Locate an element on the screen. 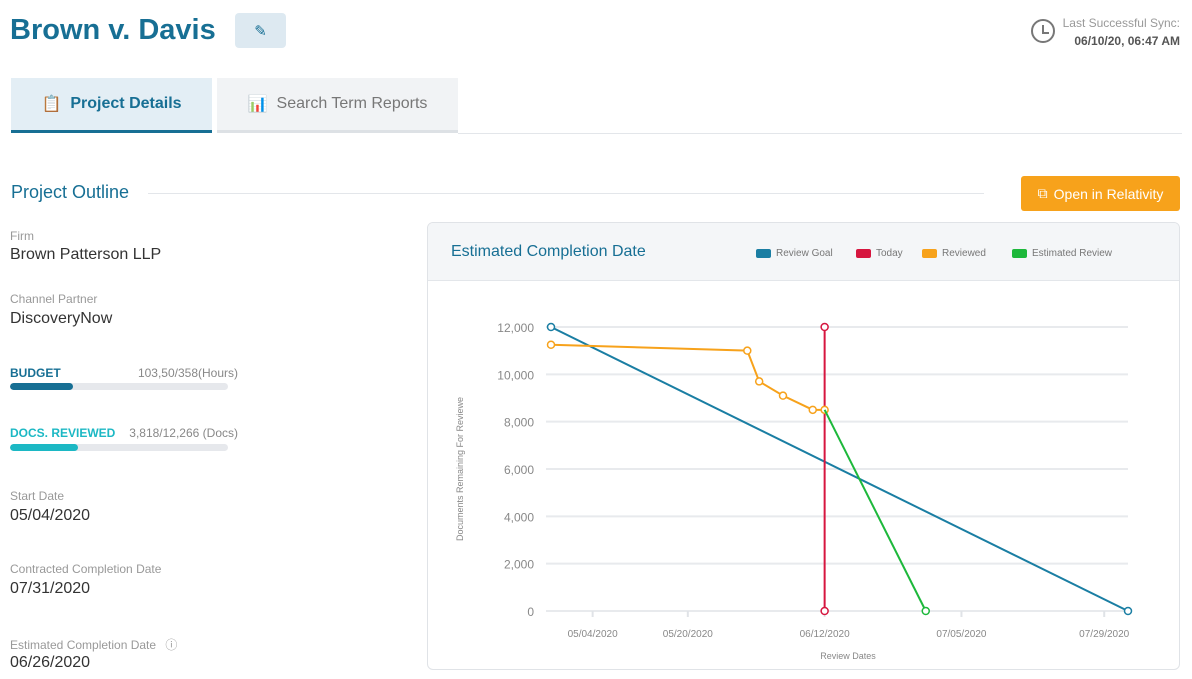  y-tick-label: 8,000 is located at coordinates (519, 423).